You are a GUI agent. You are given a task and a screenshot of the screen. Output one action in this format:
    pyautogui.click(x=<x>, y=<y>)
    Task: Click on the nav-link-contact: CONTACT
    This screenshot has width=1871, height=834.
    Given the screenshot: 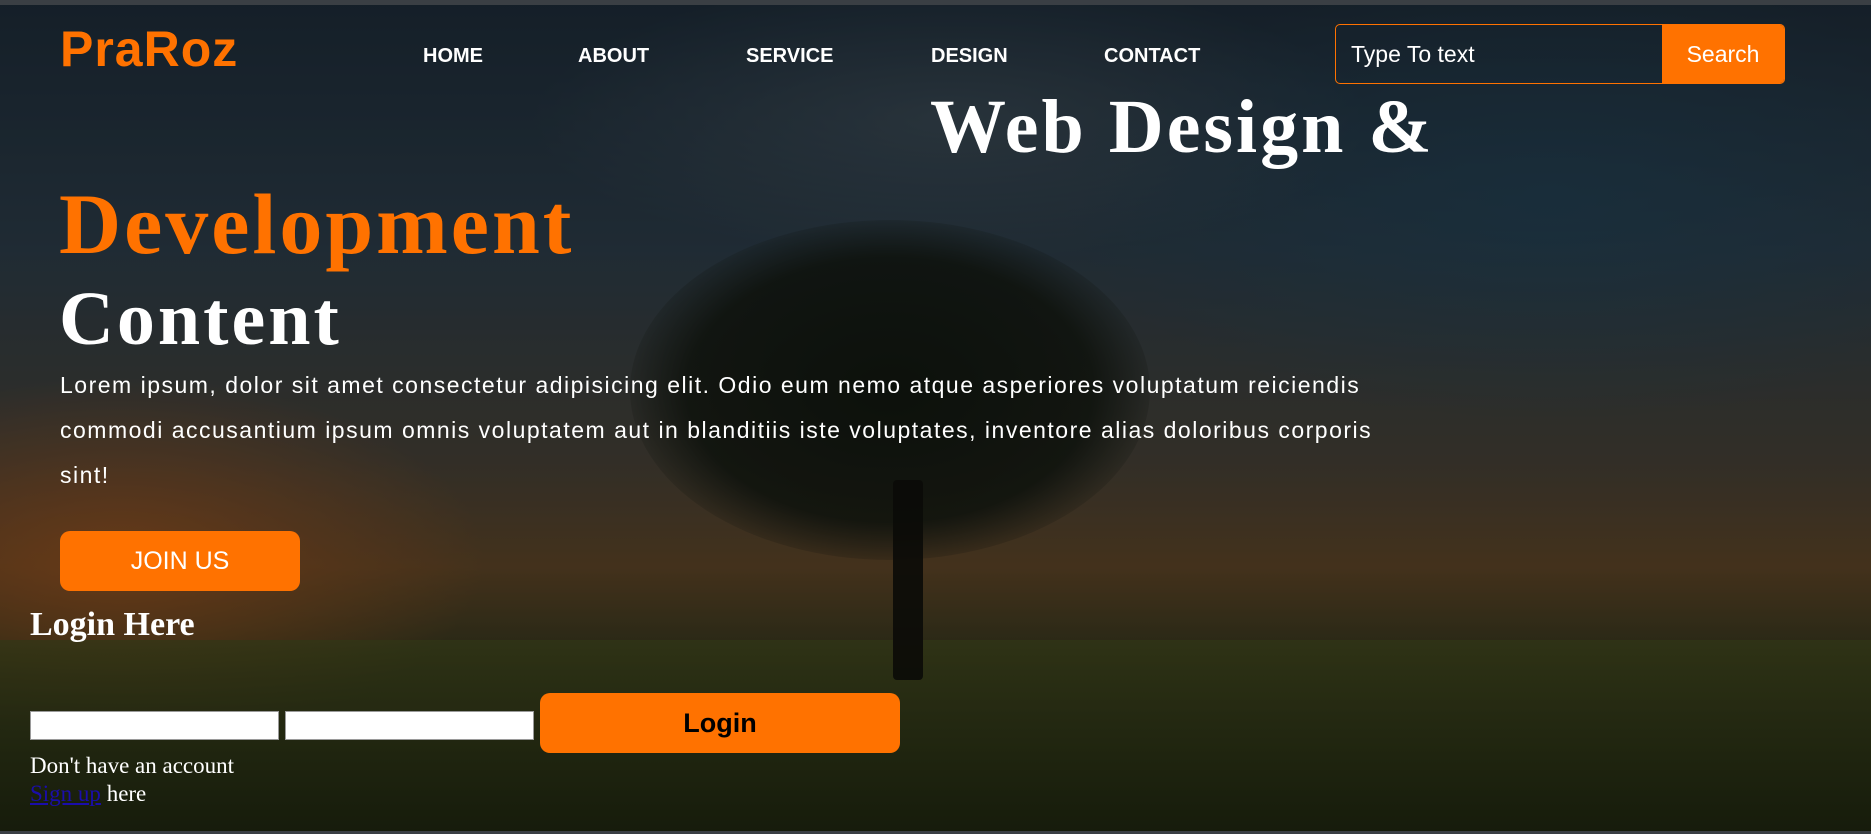 What is the action you would take?
    pyautogui.click(x=1152, y=56)
    